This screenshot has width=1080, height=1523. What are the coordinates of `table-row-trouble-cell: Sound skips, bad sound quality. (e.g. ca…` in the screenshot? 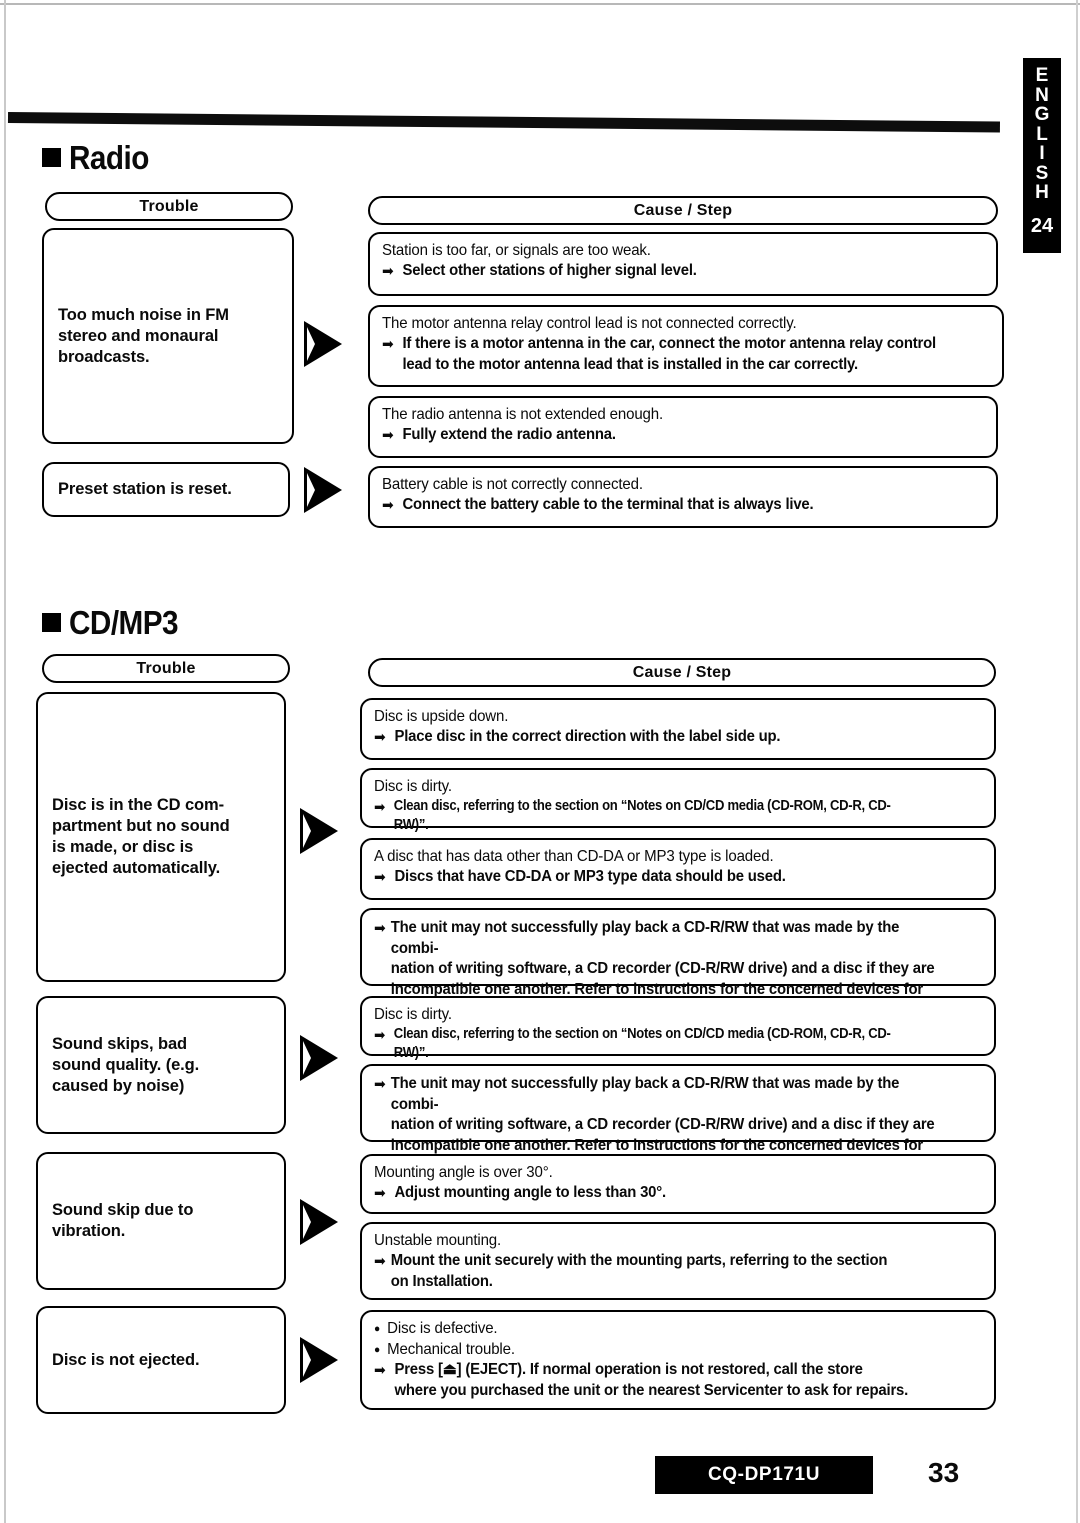 It's located at (161, 1065).